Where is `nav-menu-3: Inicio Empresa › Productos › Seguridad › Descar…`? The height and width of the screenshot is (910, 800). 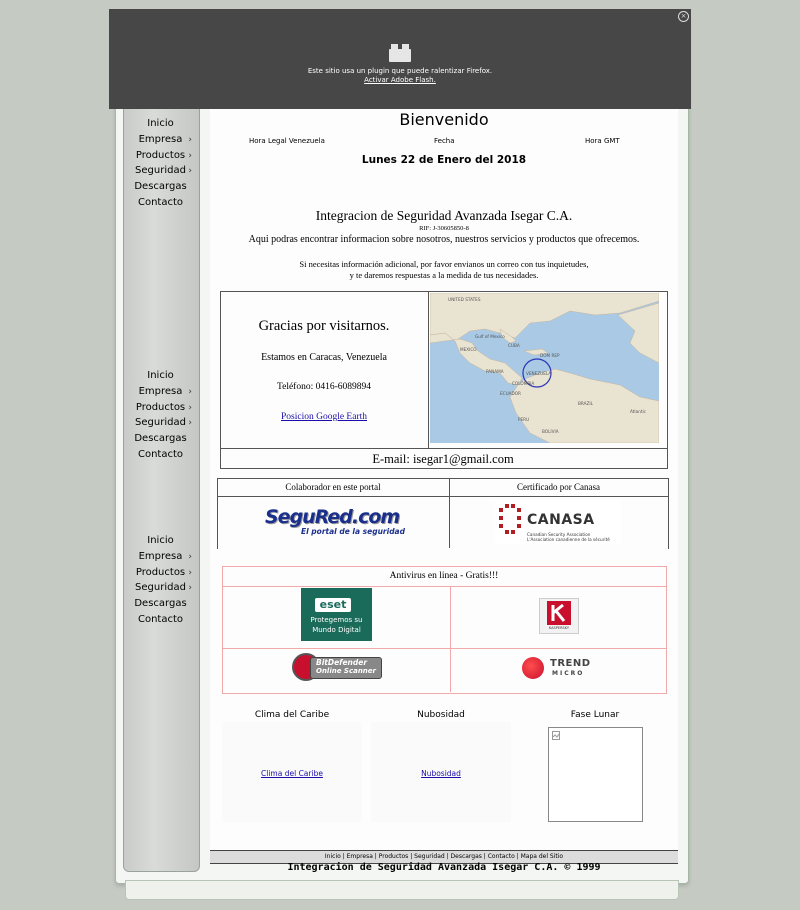 nav-menu-3: Inicio Empresa › Productos › Seguridad › Descar… is located at coordinates (160, 580).